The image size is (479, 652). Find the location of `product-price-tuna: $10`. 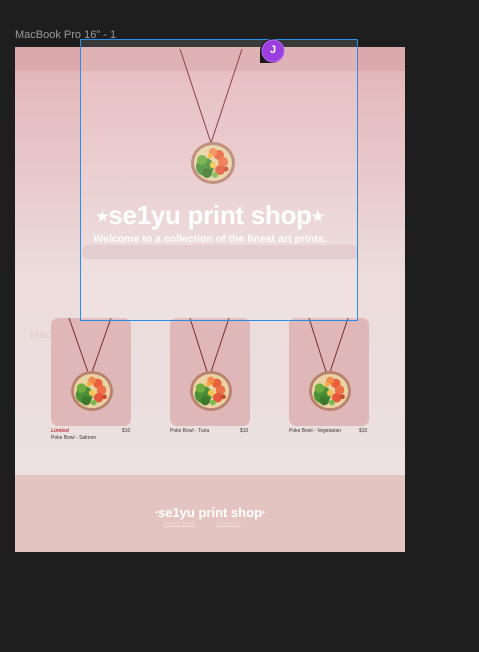

product-price-tuna: $10 is located at coordinates (244, 431).